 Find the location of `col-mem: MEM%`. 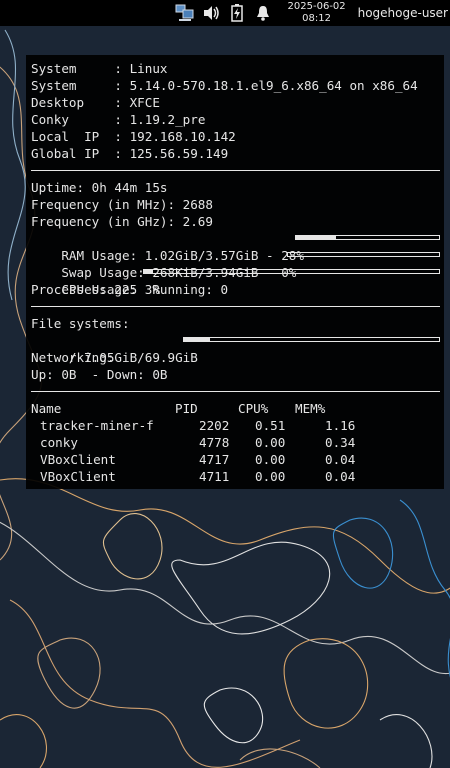

col-mem: MEM% is located at coordinates (310, 408).